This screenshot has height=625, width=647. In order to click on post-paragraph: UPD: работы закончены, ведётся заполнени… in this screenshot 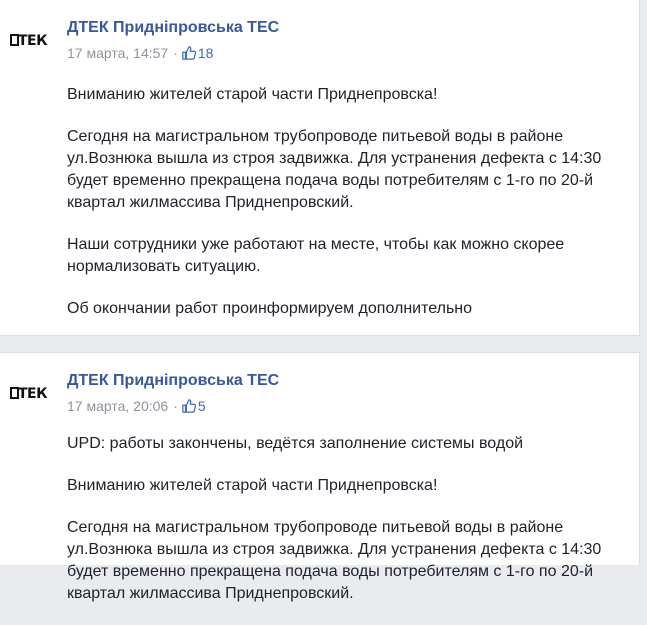, I will do `click(295, 443)`.